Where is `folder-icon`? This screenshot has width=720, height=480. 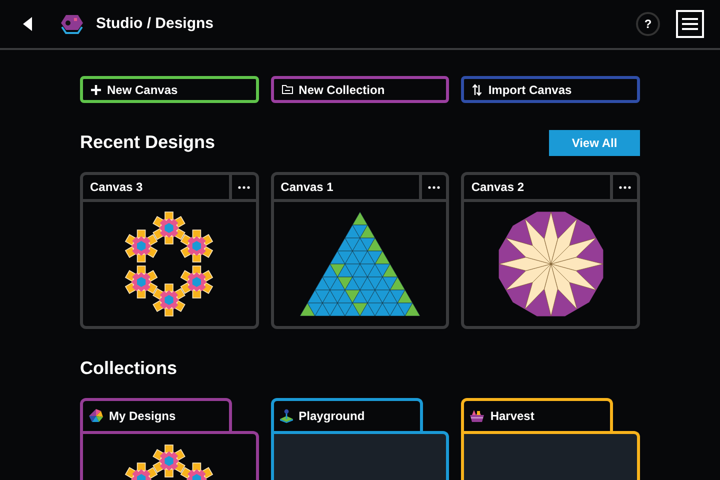 folder-icon is located at coordinates (287, 89).